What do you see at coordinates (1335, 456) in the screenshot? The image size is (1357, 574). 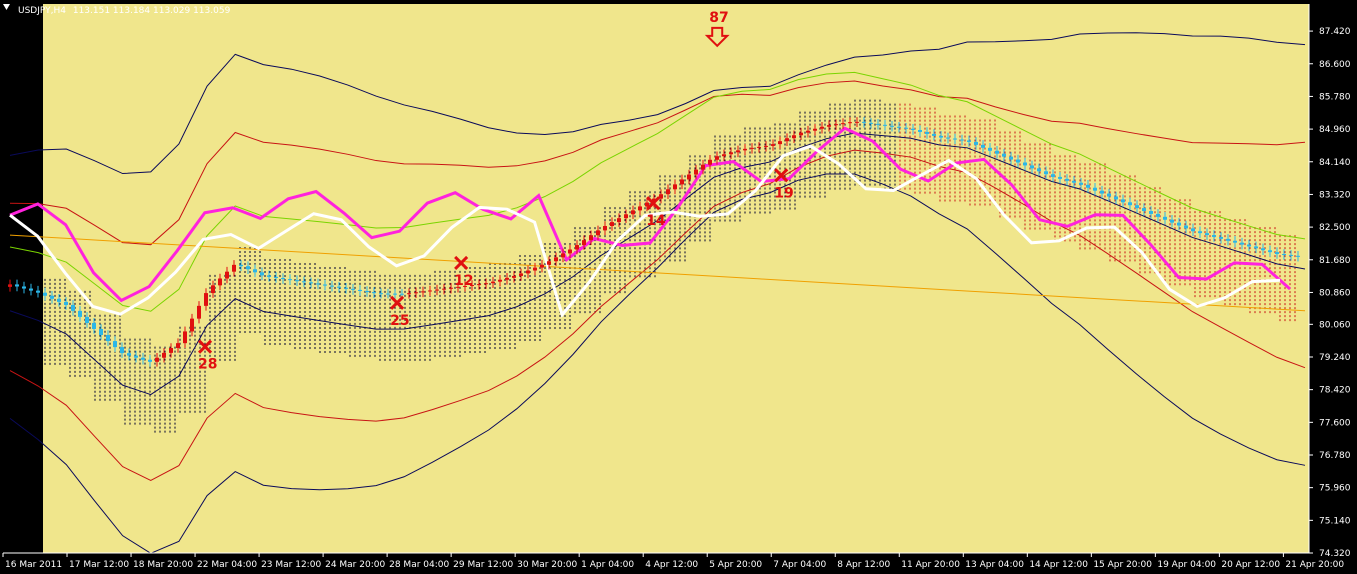 I see `price-tick-label: 76.780` at bounding box center [1335, 456].